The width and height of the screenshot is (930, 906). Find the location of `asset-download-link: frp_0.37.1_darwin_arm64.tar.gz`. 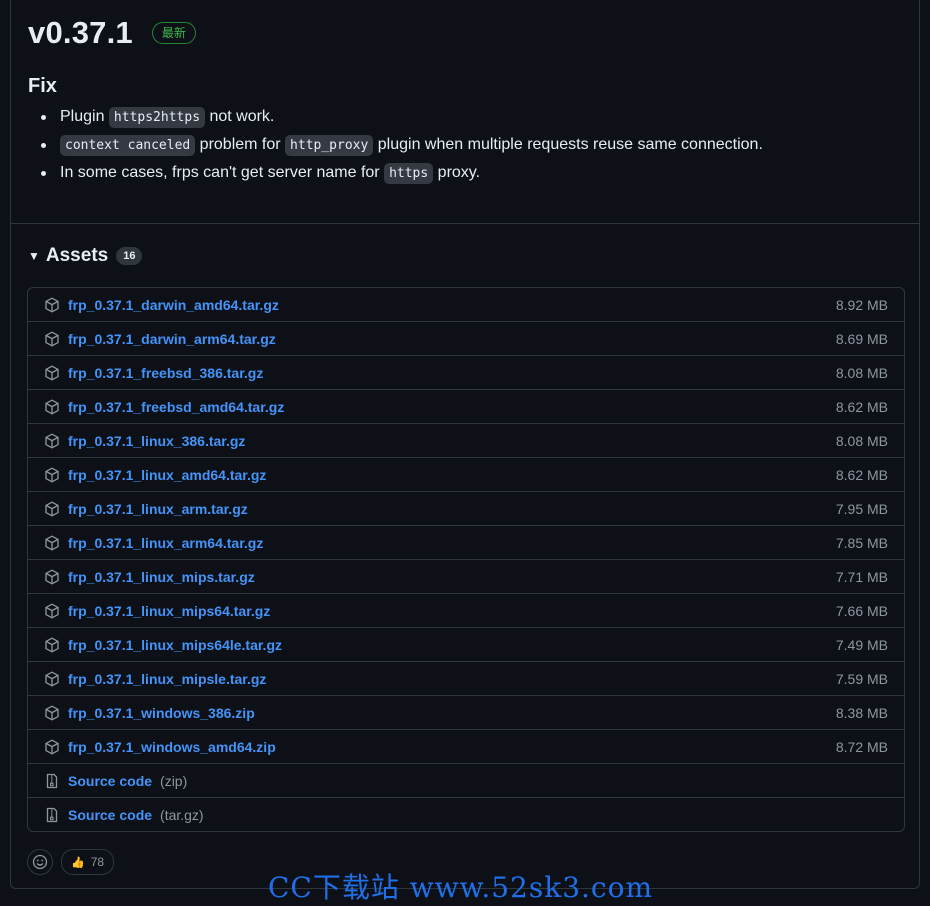

asset-download-link: frp_0.37.1_darwin_arm64.tar.gz is located at coordinates (172, 339).